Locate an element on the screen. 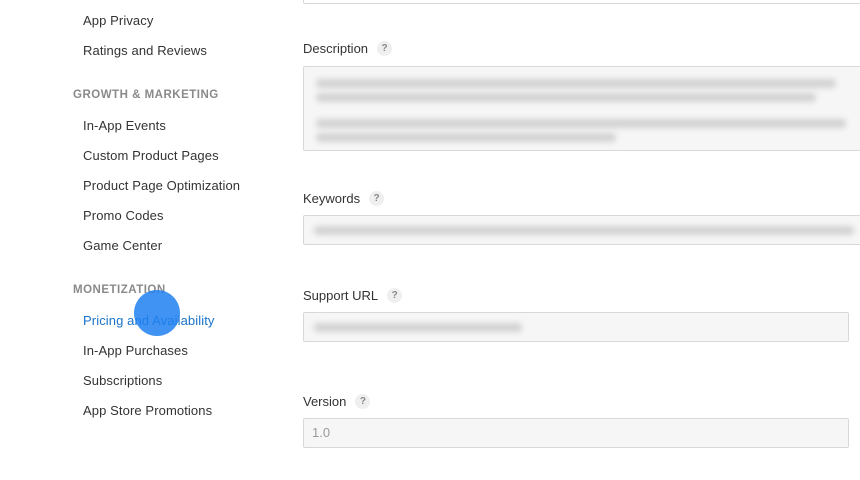 Image resolution: width=860 pixels, height=480 pixels. sidebar-item-subscriptions: Subscriptions is located at coordinates (122, 380).